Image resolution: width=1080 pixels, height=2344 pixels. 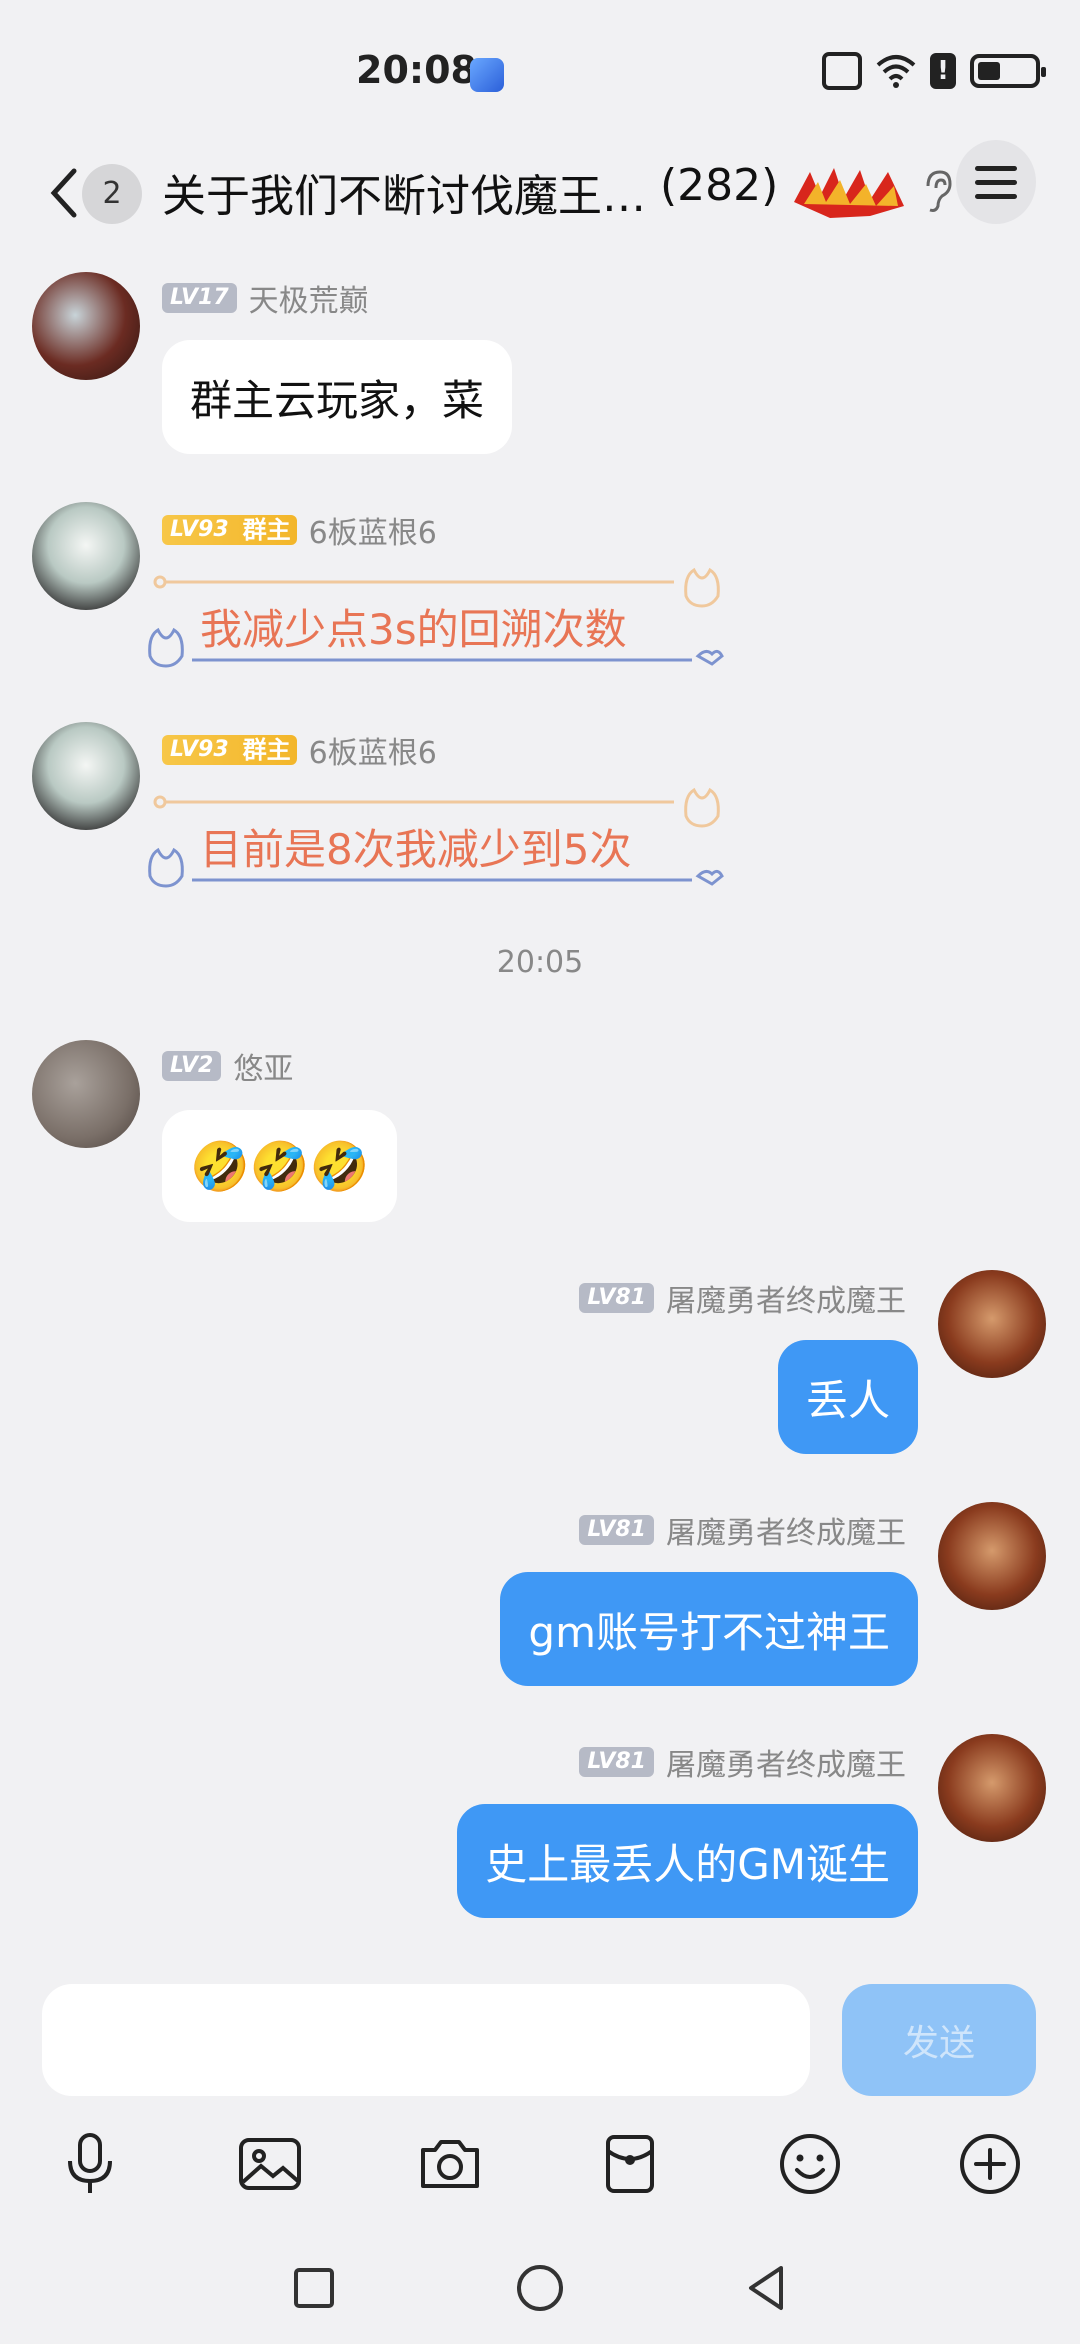 What do you see at coordinates (540, 2164) in the screenshot?
I see `composer-toolbar` at bounding box center [540, 2164].